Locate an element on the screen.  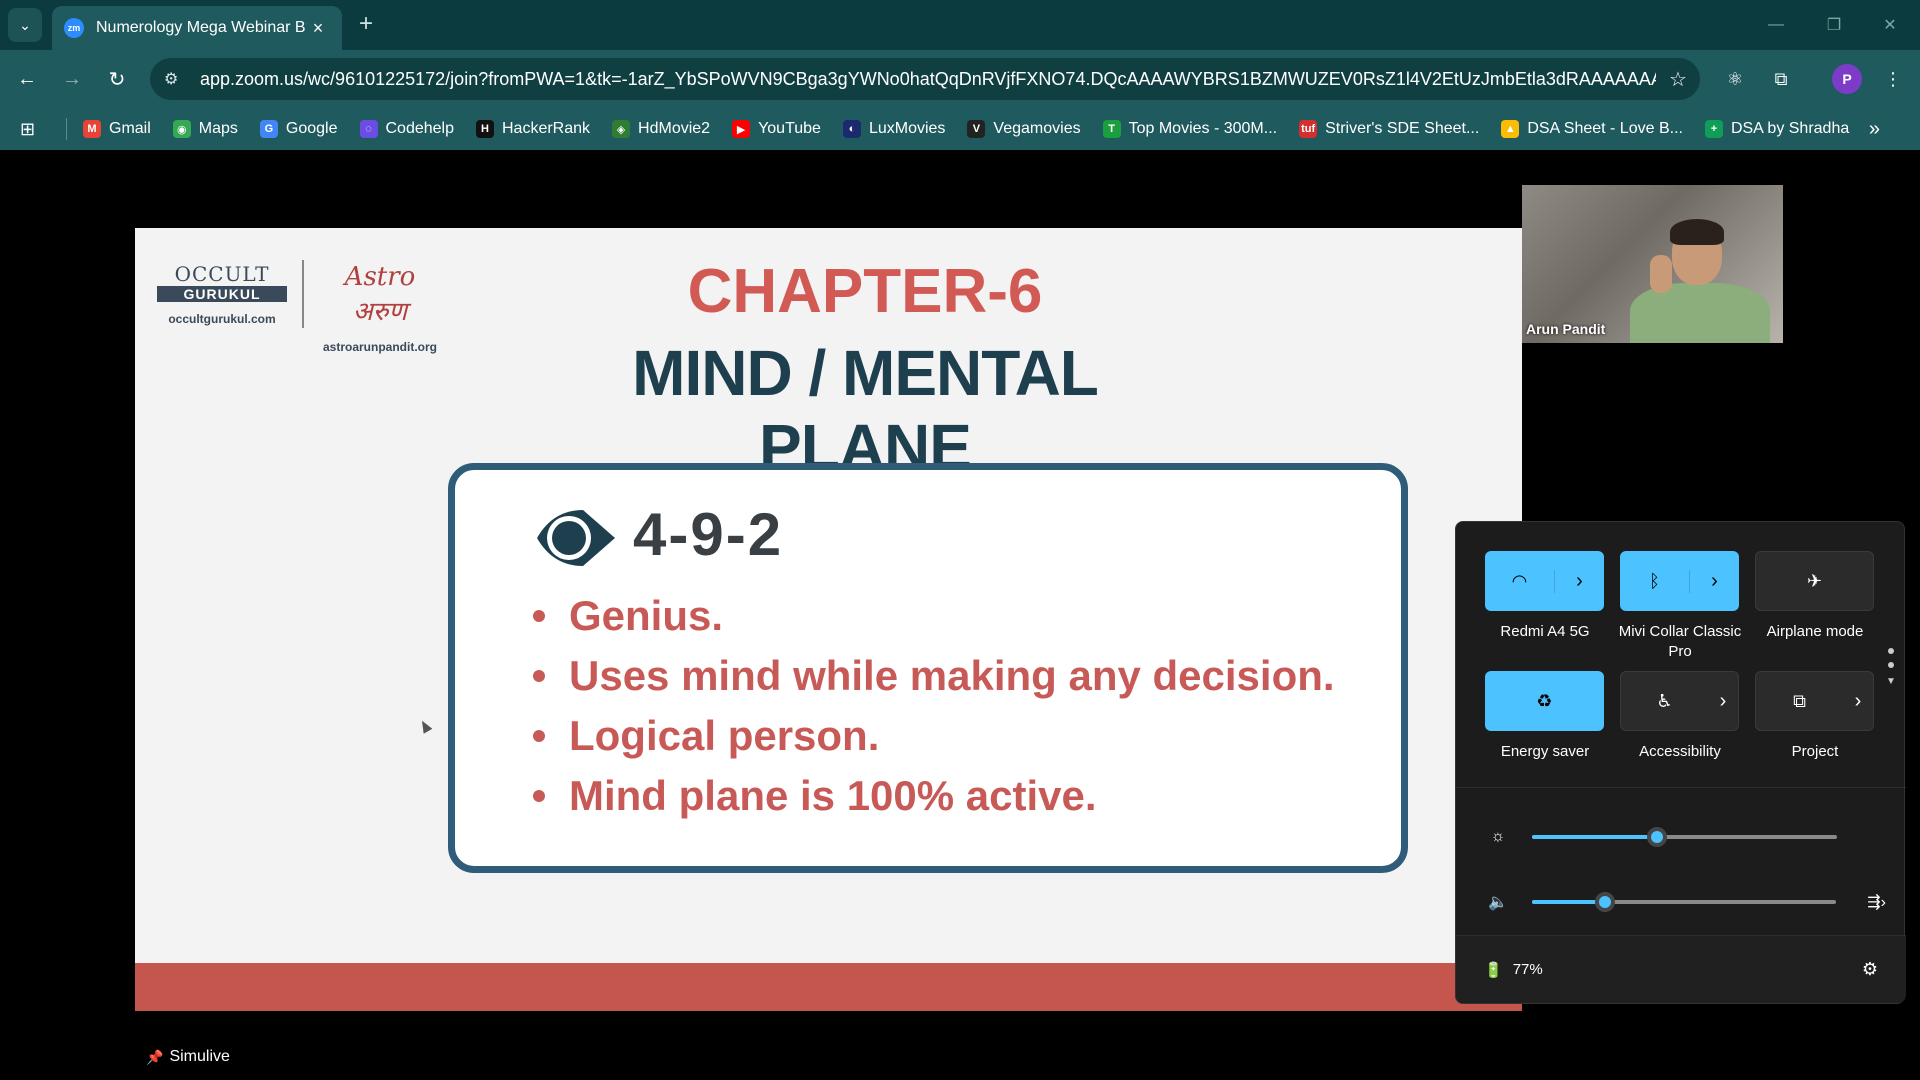
accessibility-tile: ♿ › is located at coordinates (1679, 701).